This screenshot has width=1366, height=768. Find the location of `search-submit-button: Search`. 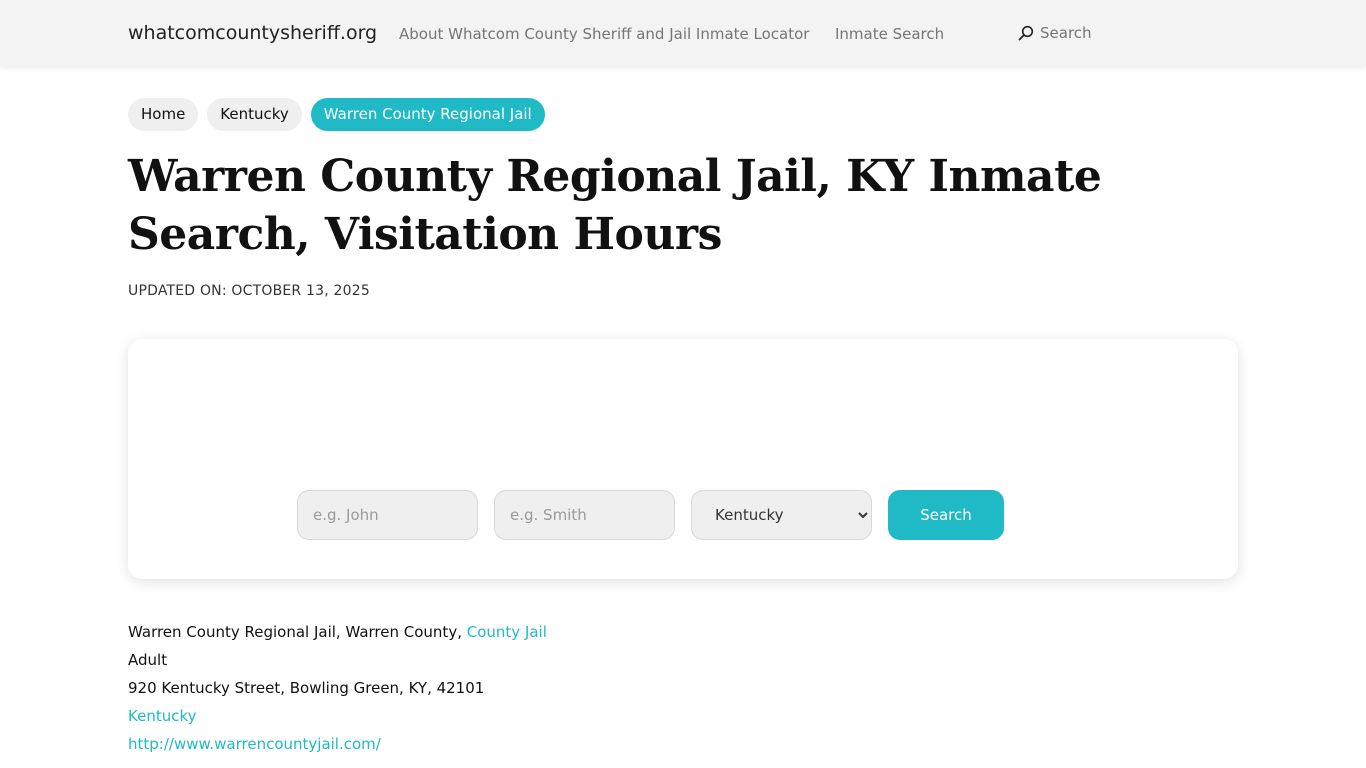

search-submit-button: Search is located at coordinates (946, 515).